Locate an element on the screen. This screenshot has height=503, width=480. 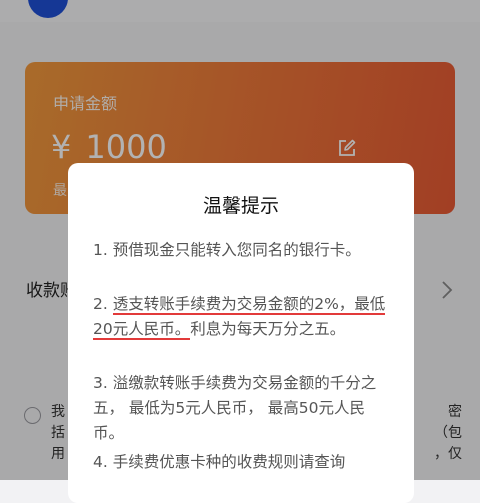
tip-item-2: 2. 透支转账手续费为交易金额的2%，最低20元人民币。利息为每天万分之五。 is located at coordinates (239, 317).